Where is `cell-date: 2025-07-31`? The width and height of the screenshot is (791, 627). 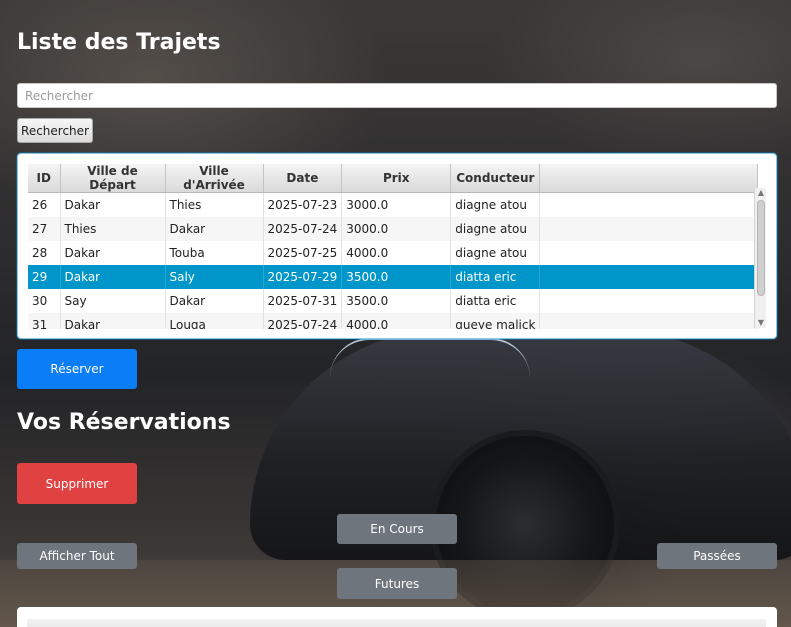
cell-date: 2025-07-31 is located at coordinates (303, 300).